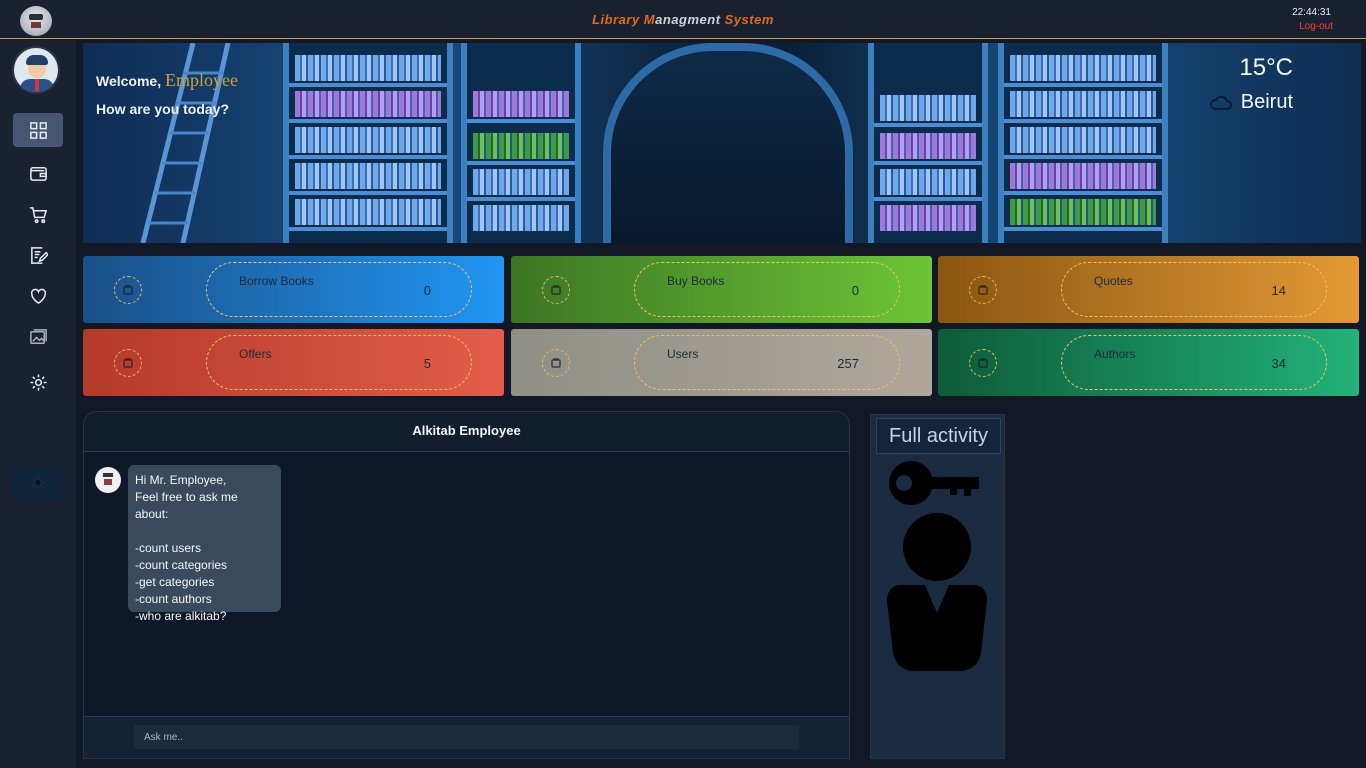  Describe the element at coordinates (521, 143) in the screenshot. I see `bookshelf-mid-left` at that location.